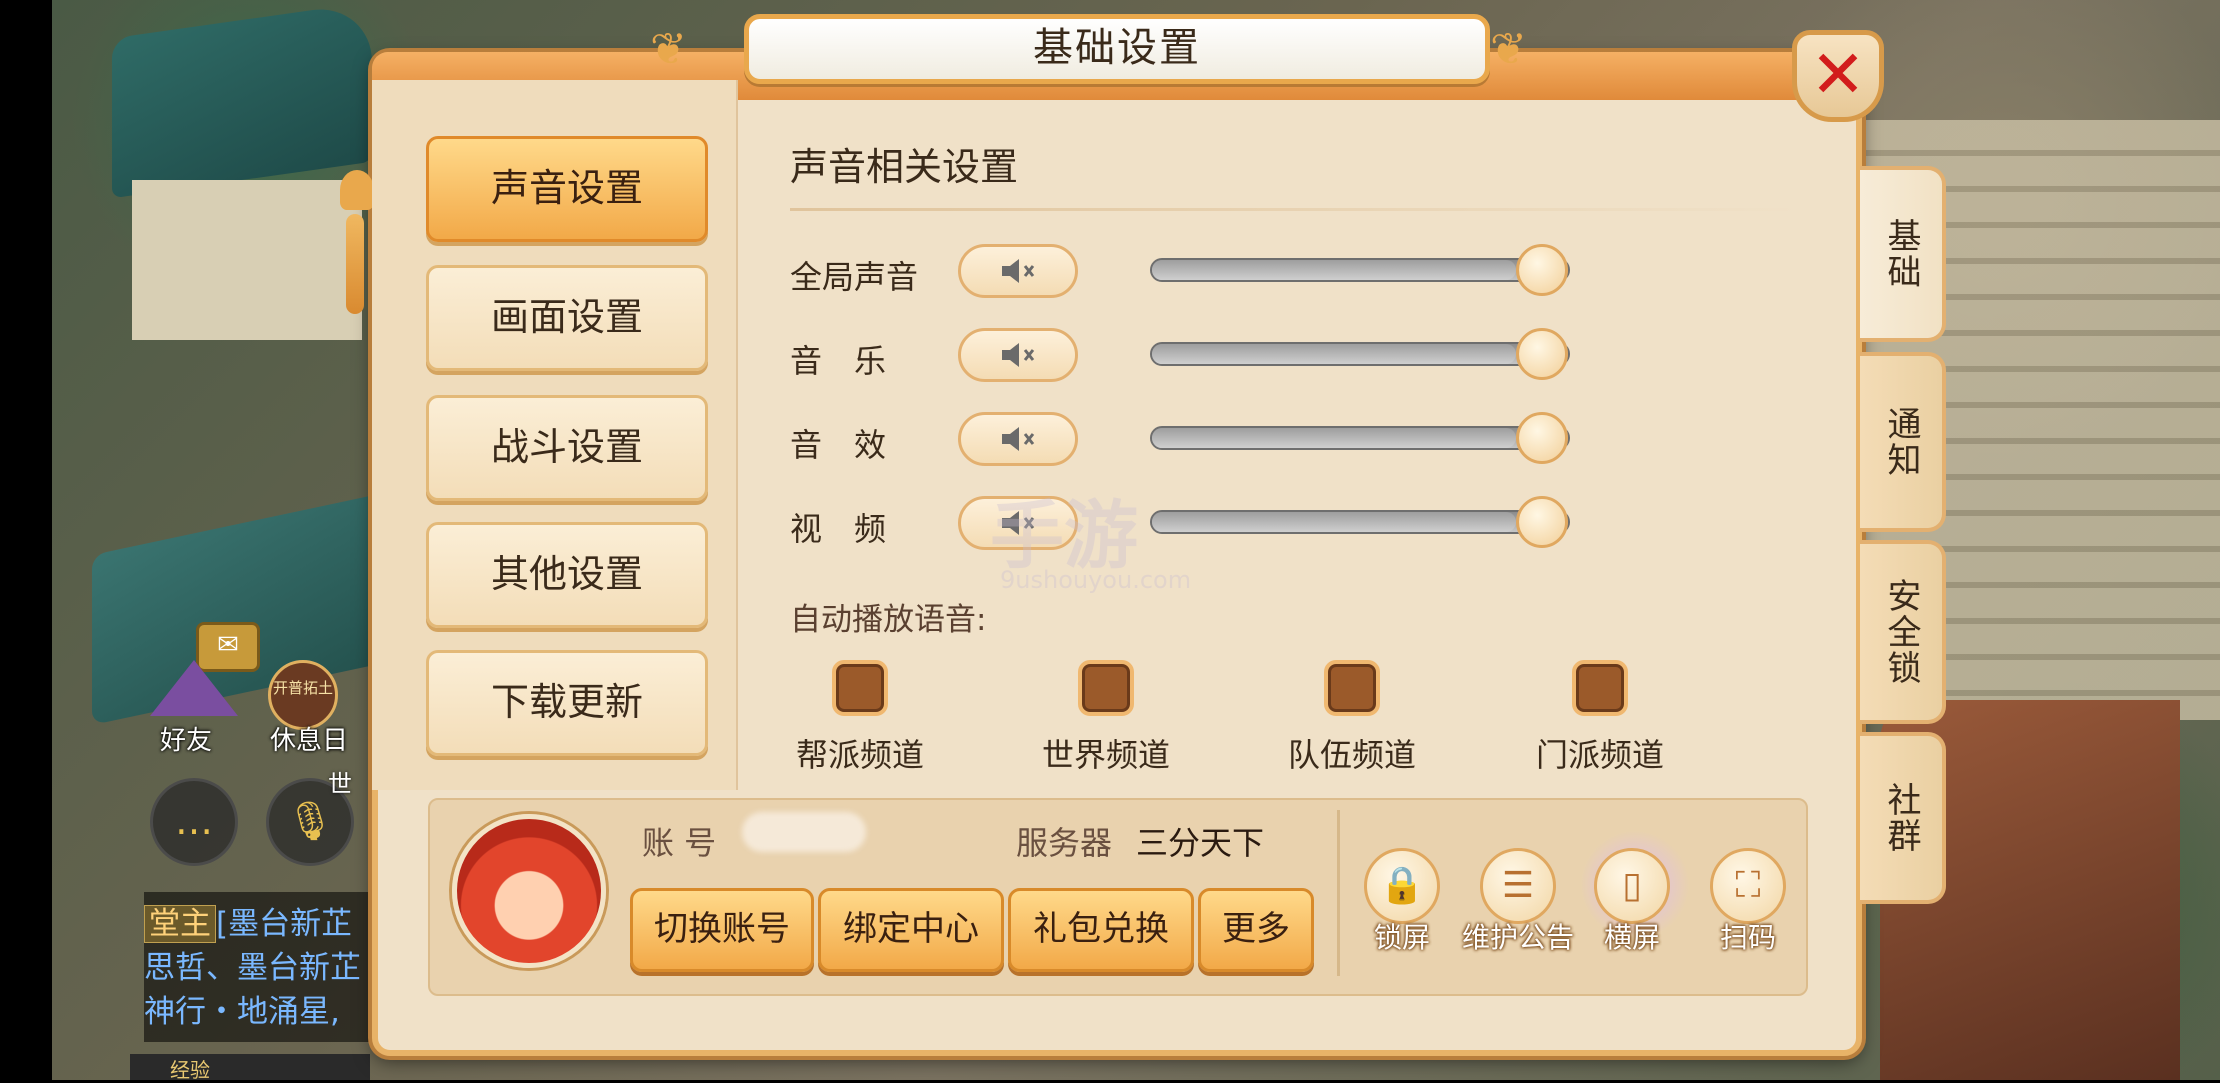  I want to click on close-button: ✕, so click(1838, 76).